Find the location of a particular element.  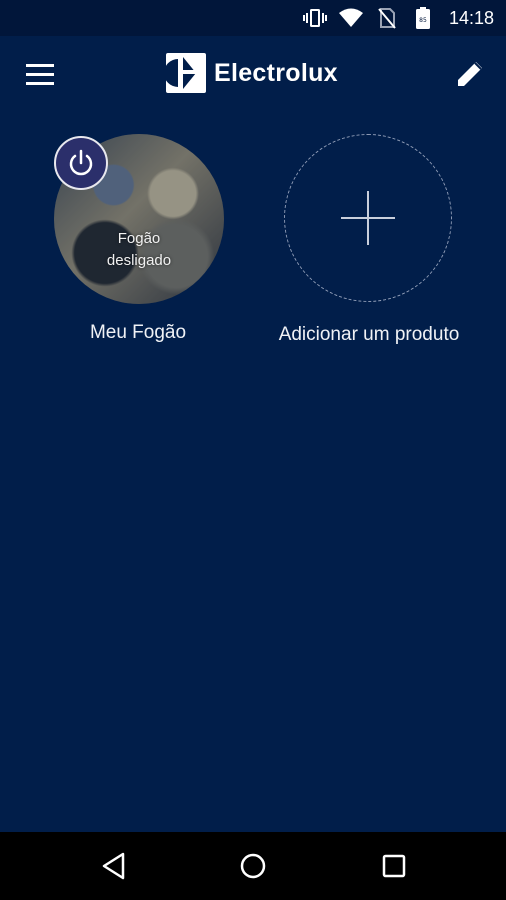

brand-name: Electrolux is located at coordinates (276, 72).